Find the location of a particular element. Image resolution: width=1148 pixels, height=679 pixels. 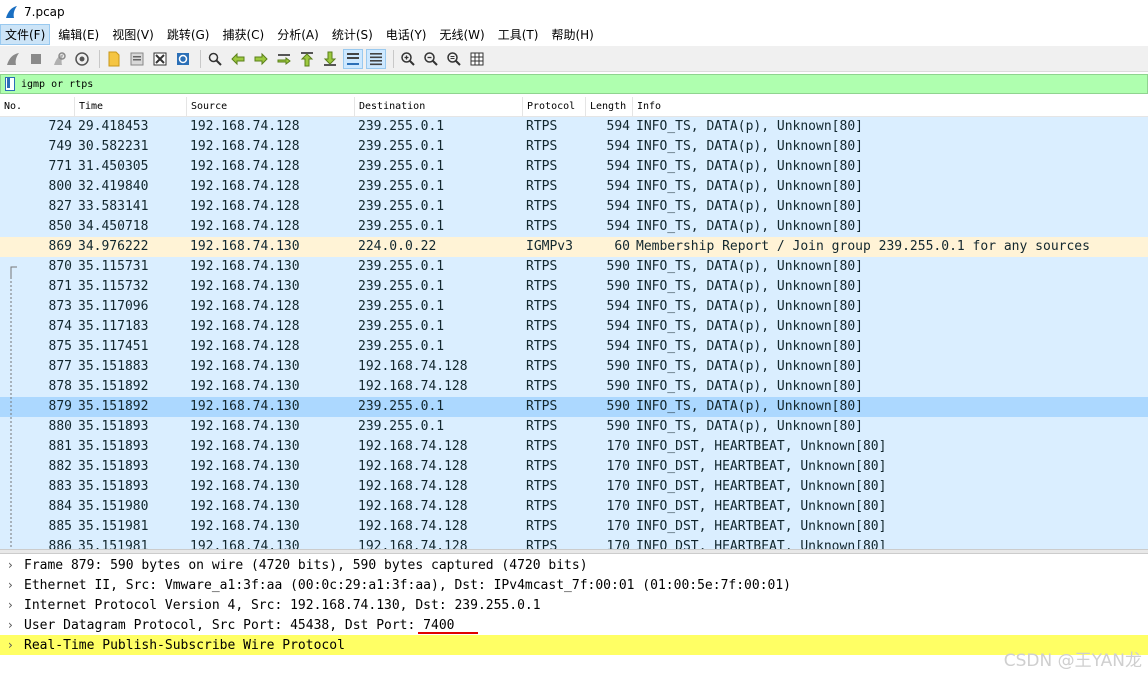

first-packet-icon is located at coordinates (307, 59).